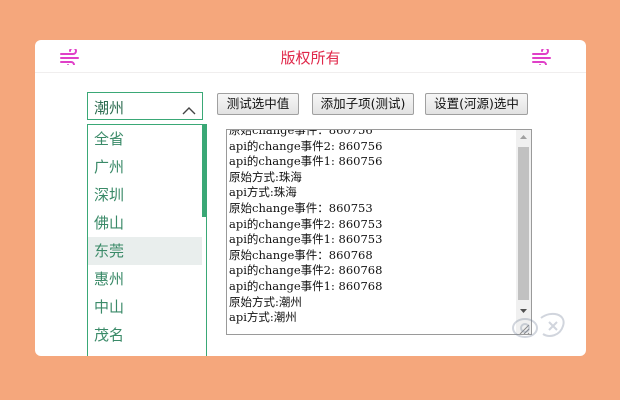 This screenshot has height=400, width=620. I want to click on city-select: 潮州, so click(145, 106).